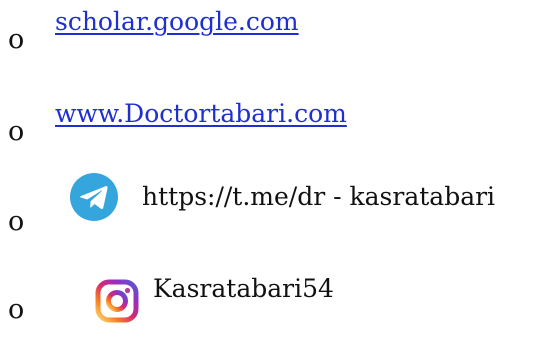 This screenshot has width=553, height=345. What do you see at coordinates (201, 114) in the screenshot?
I see `website-link: www.Doctortabari.com` at bounding box center [201, 114].